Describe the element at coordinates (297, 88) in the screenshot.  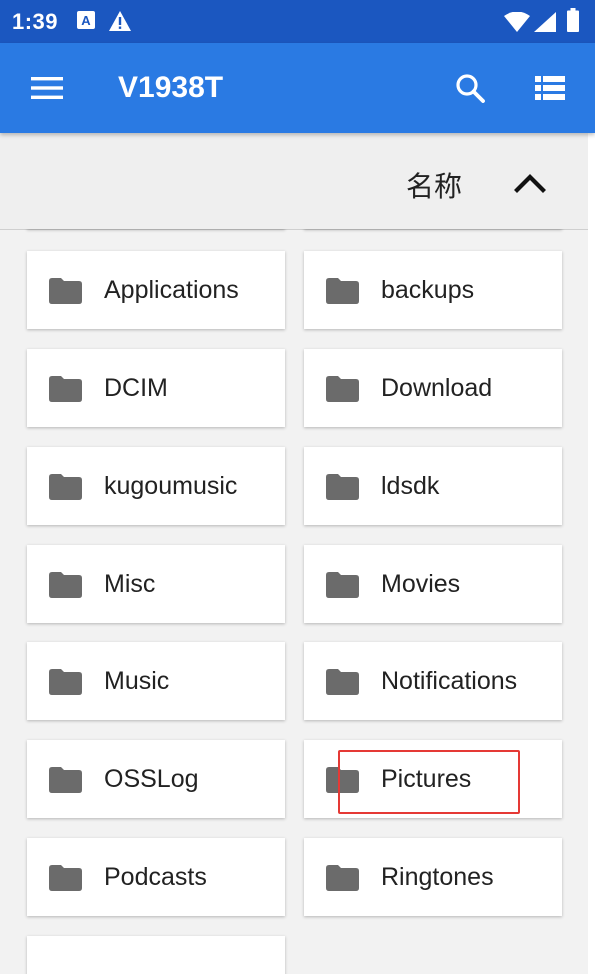
I see `app-bar: V1938T` at that location.